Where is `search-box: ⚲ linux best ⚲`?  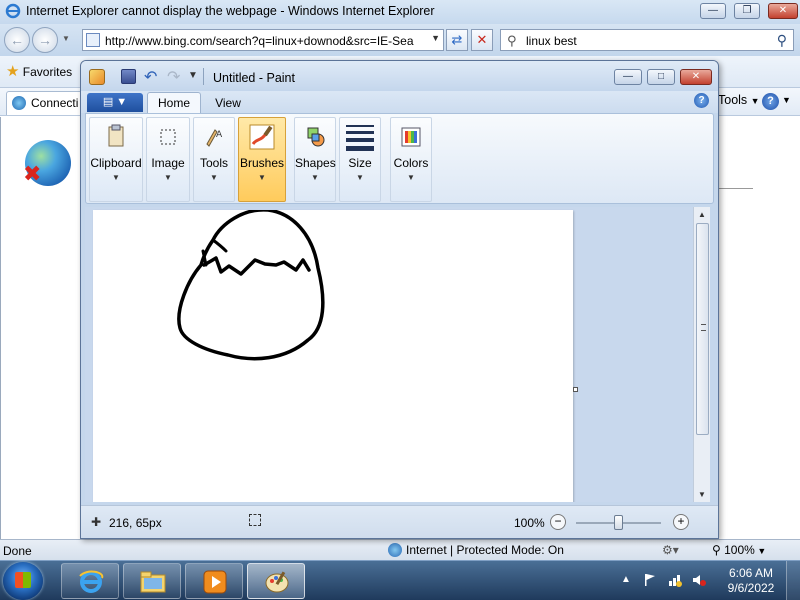
search-box: ⚲ linux best ⚲ is located at coordinates (647, 40).